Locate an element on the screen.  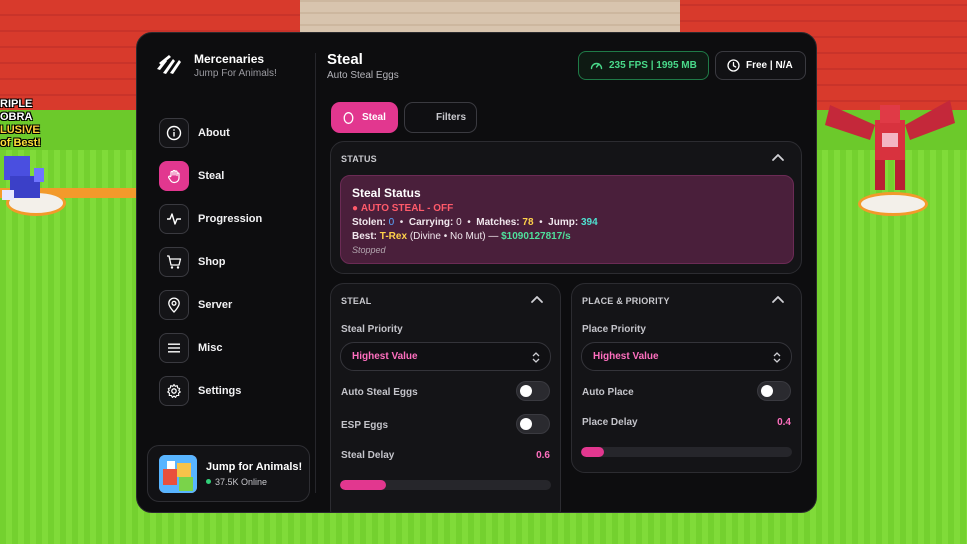
jump-count: 394 is located at coordinates (589, 222).